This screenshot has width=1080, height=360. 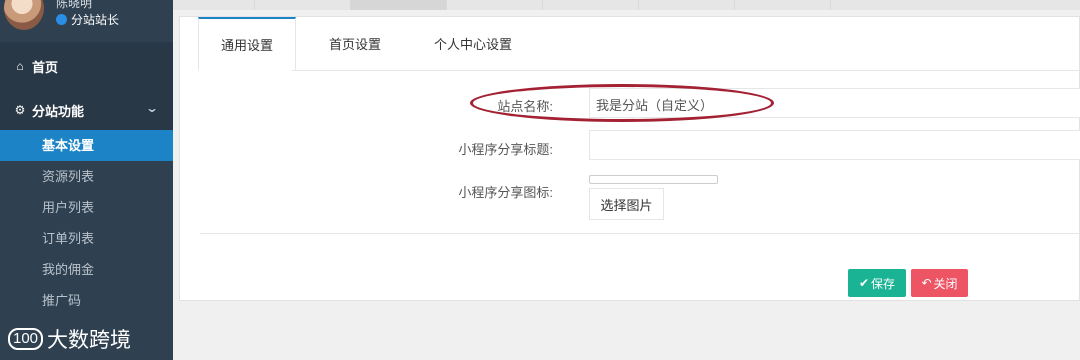 What do you see at coordinates (74, 5) in the screenshot?
I see `profile-name: 陈晓明` at bounding box center [74, 5].